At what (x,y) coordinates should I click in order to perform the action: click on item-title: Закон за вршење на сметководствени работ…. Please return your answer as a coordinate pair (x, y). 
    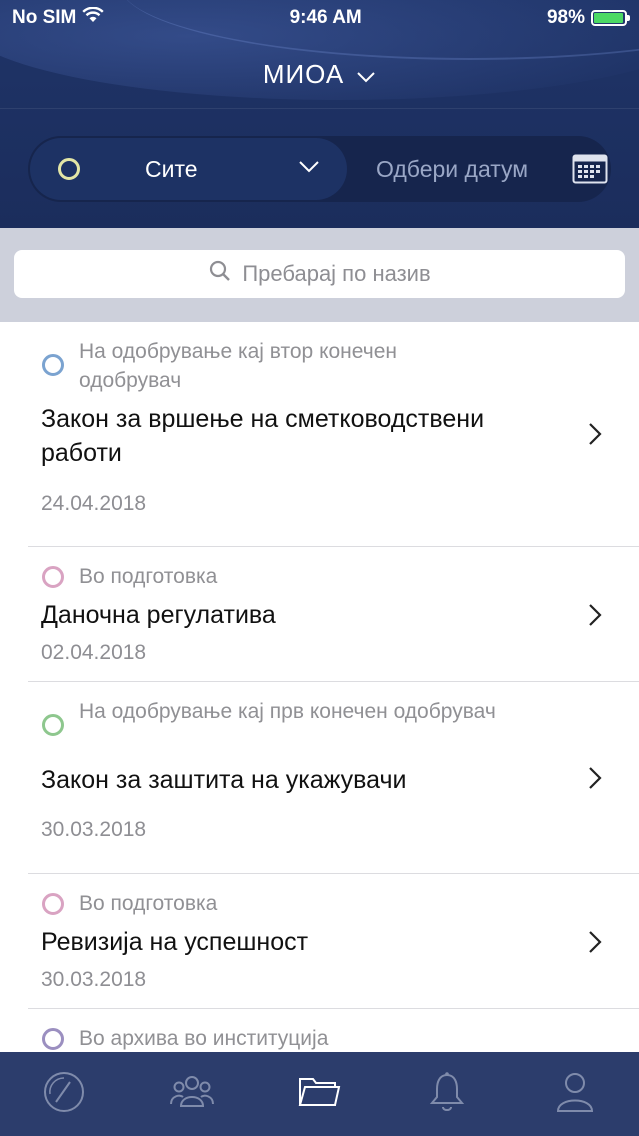
    Looking at the image, I should click on (263, 436).